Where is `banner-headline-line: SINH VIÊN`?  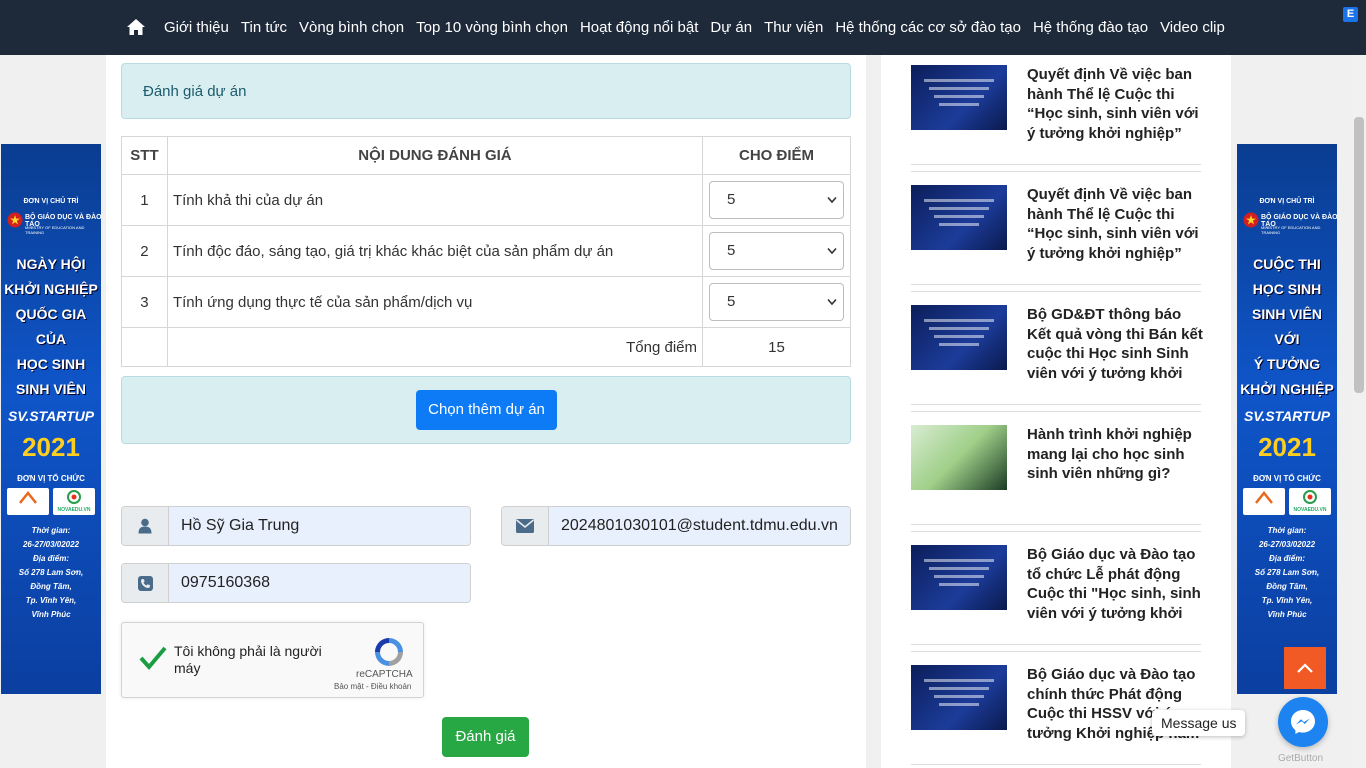 banner-headline-line: SINH VIÊN is located at coordinates (50, 389).